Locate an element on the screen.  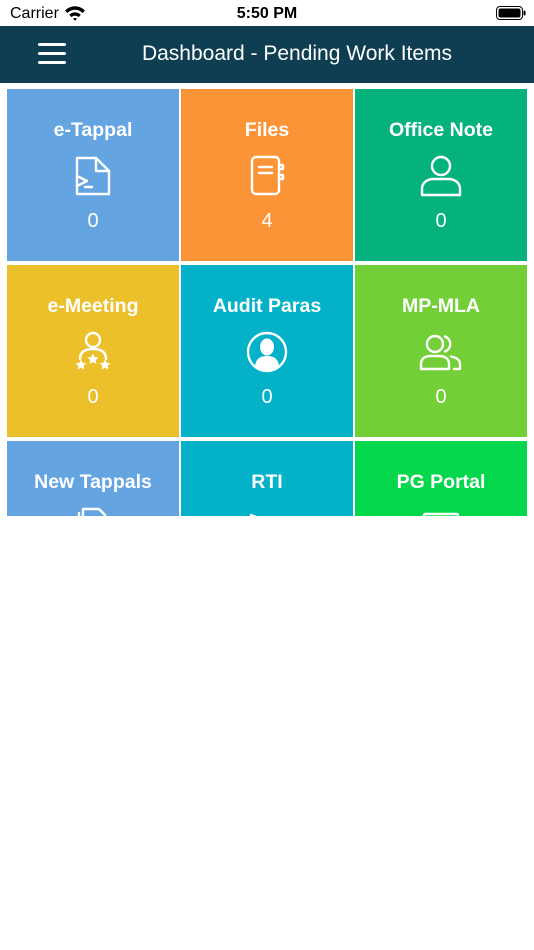
send-icon is located at coordinates (253, 514).